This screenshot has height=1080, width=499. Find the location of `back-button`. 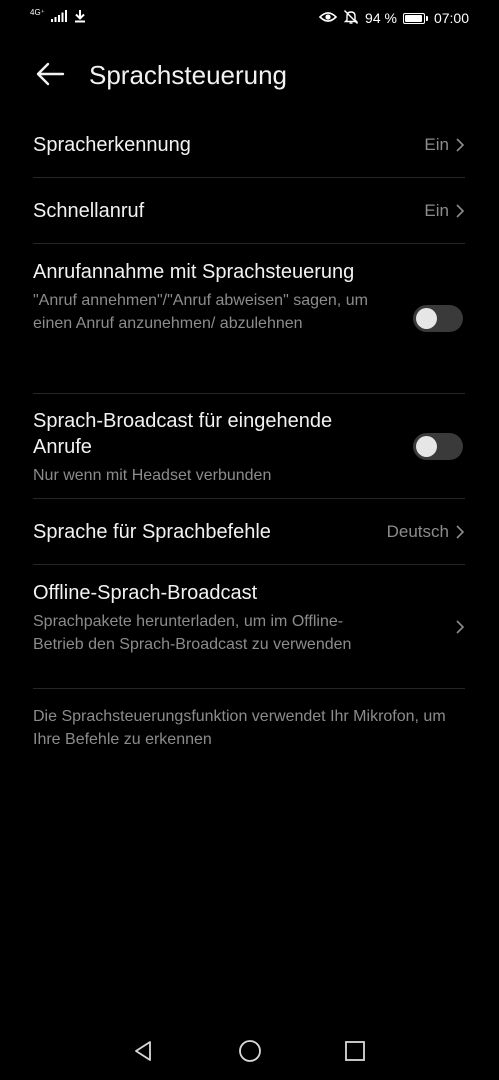

back-button is located at coordinates (50, 76).